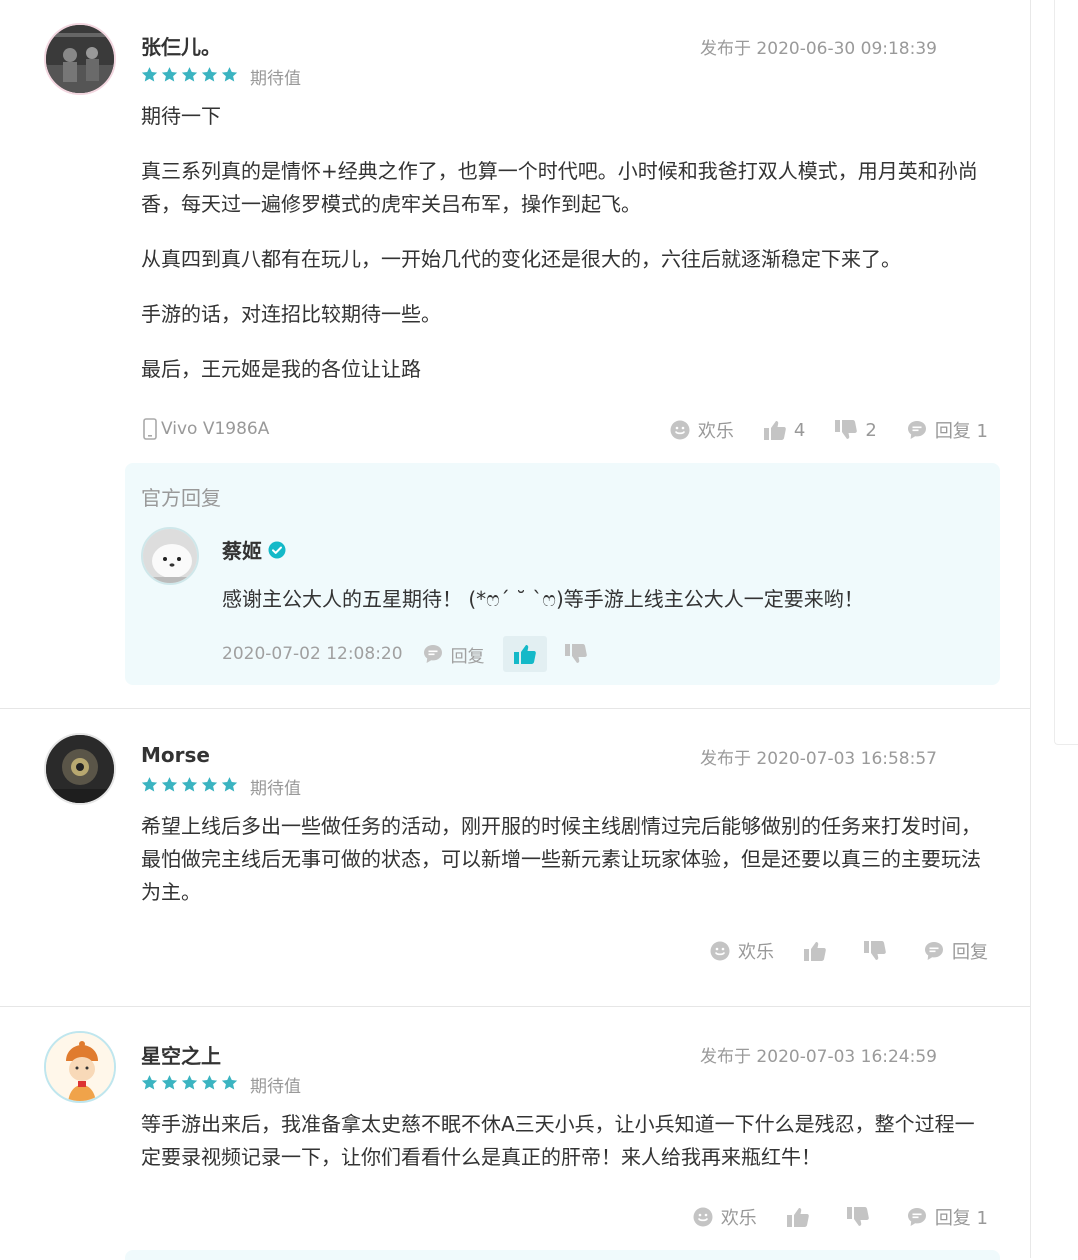 The image size is (1078, 1260). Describe the element at coordinates (818, 49) in the screenshot. I see `publish-time: 发布于 2020-06-30 09:18:39` at that location.